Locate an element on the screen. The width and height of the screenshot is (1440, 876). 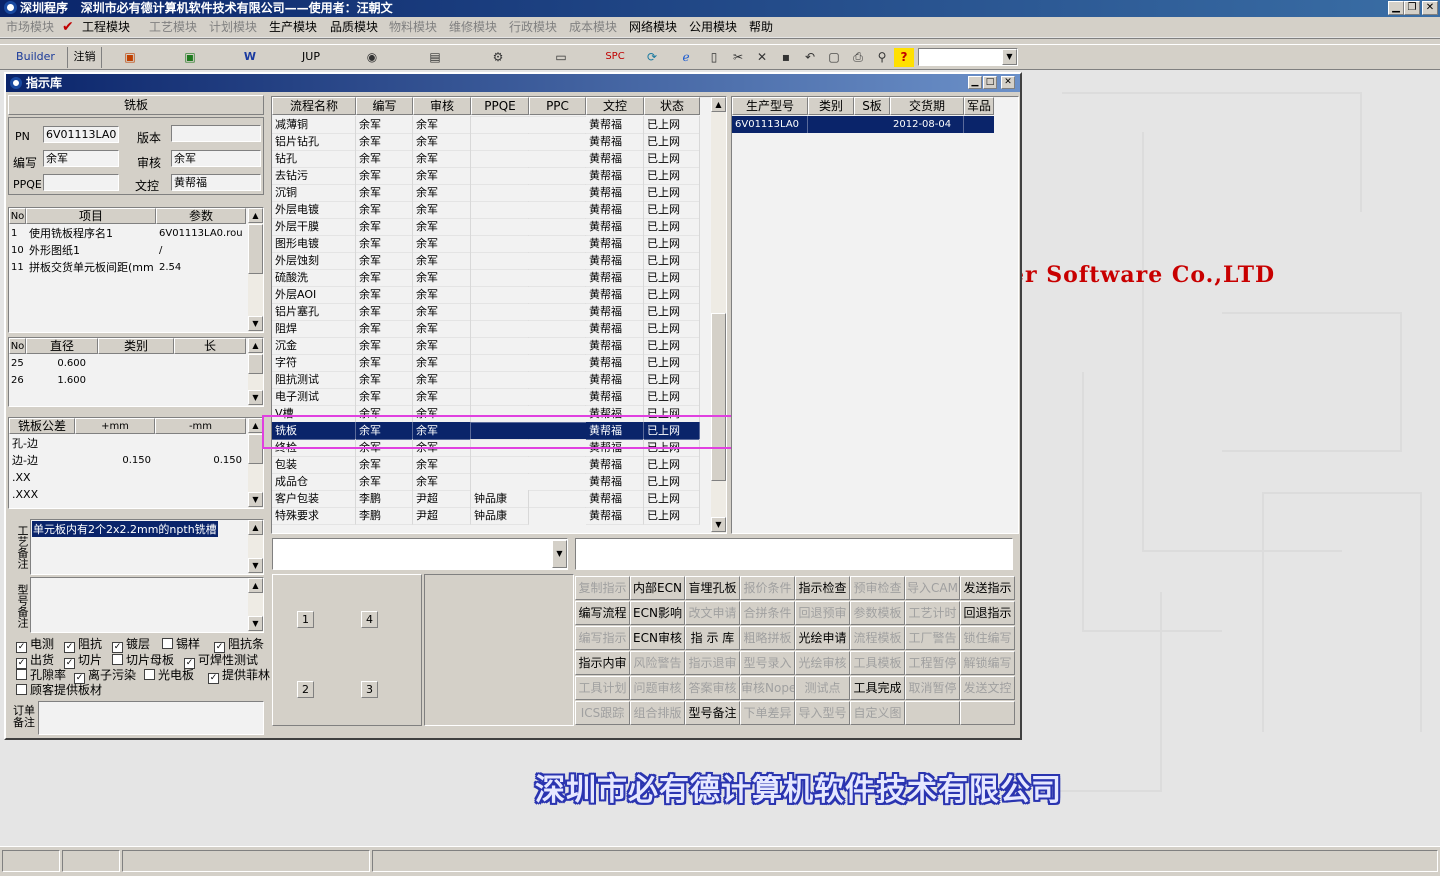
menu-cost: 成本模块 is located at coordinates (593, 27).